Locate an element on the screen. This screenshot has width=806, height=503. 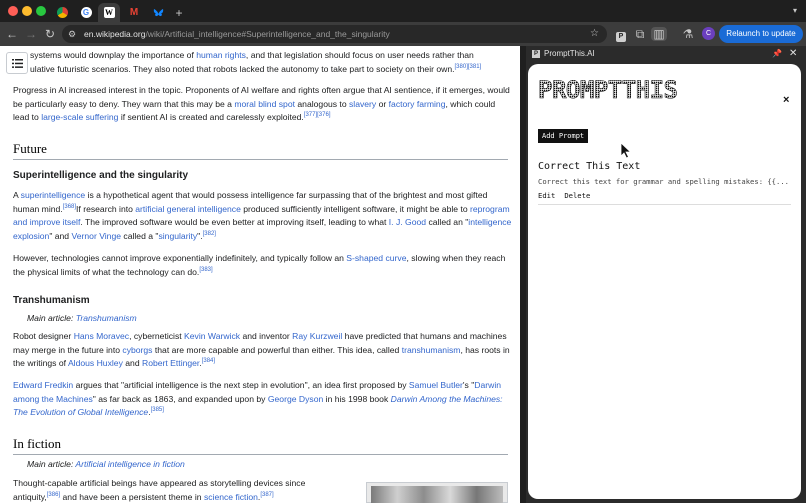
heading-in-fiction: In fiction is located at coordinates (260, 445).